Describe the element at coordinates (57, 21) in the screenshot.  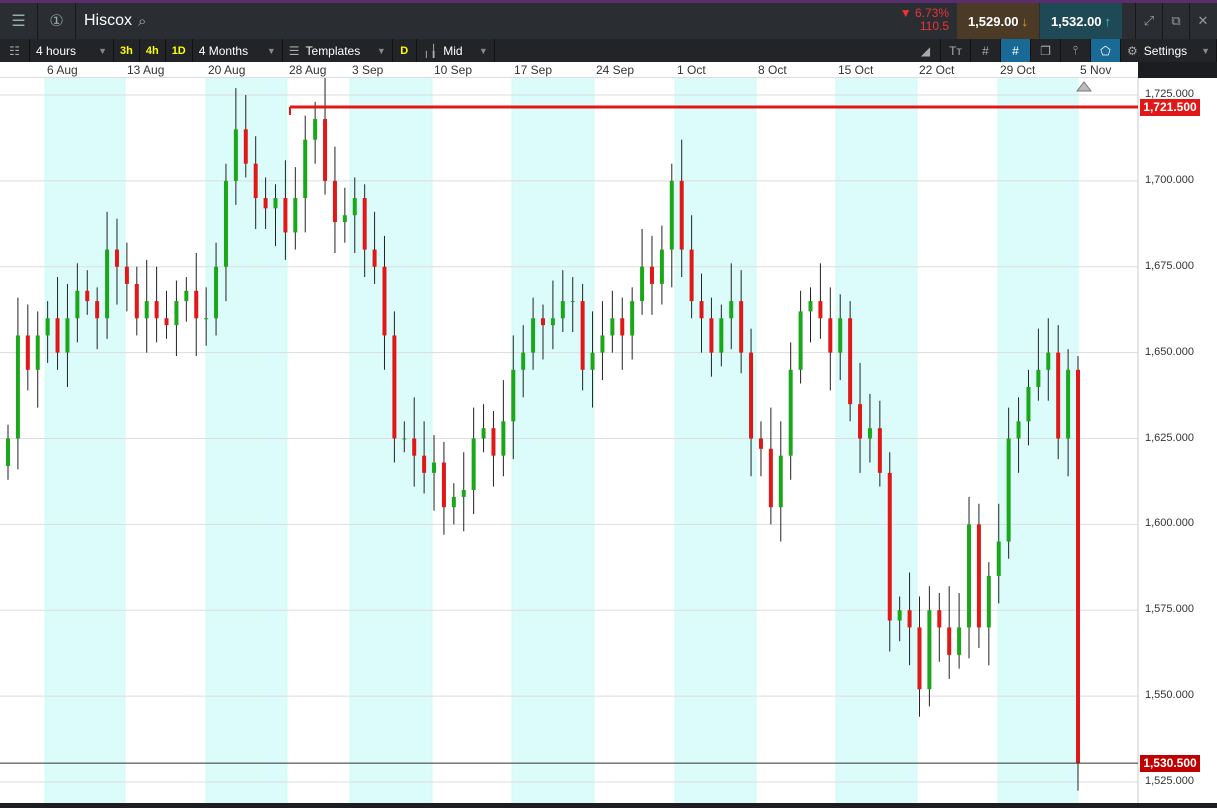
I see `link-group-icon: ①` at that location.